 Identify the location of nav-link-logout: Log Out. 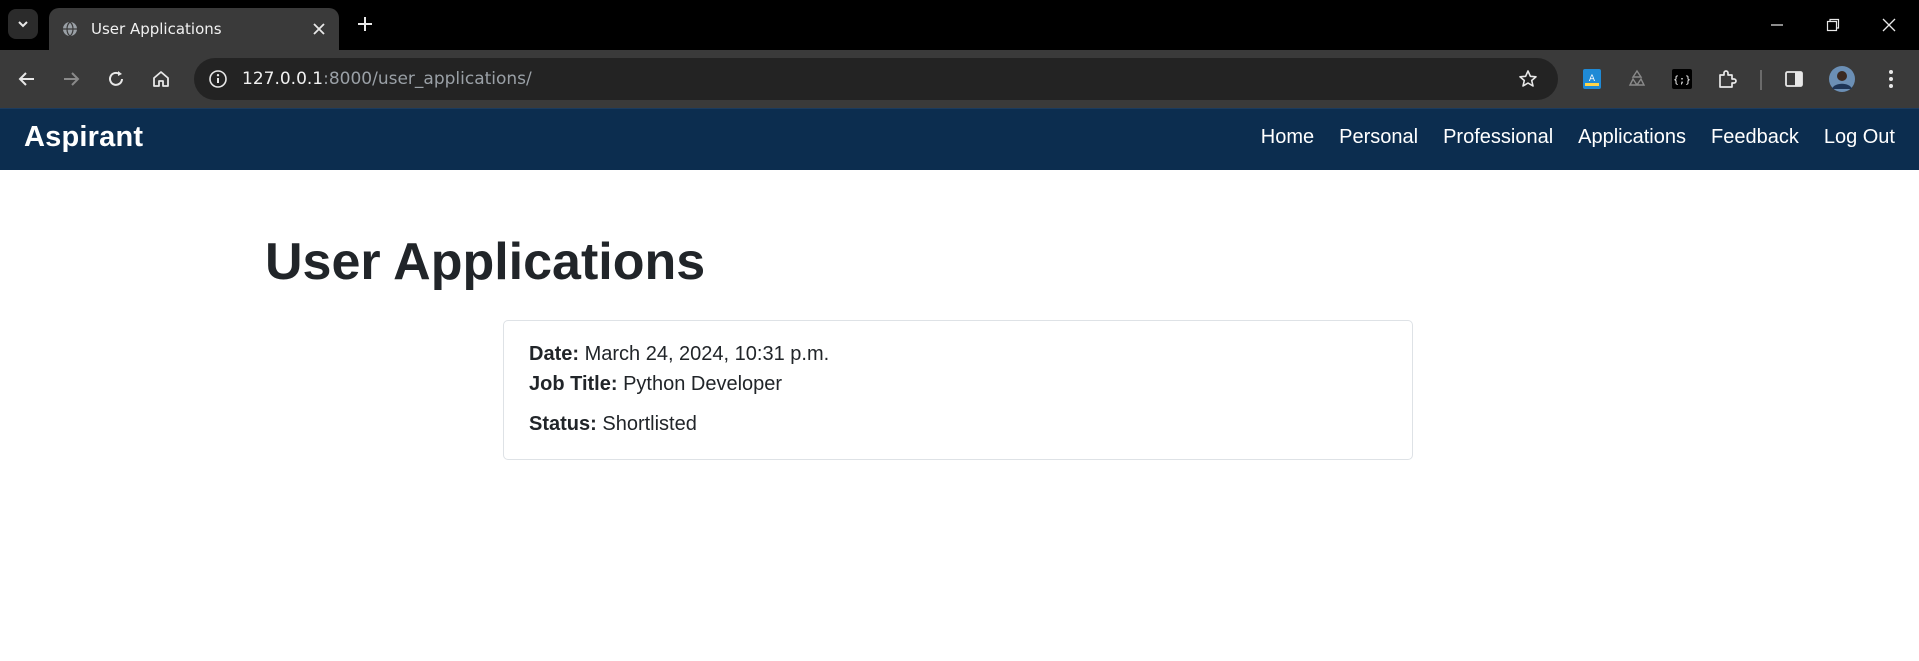
(1859, 137).